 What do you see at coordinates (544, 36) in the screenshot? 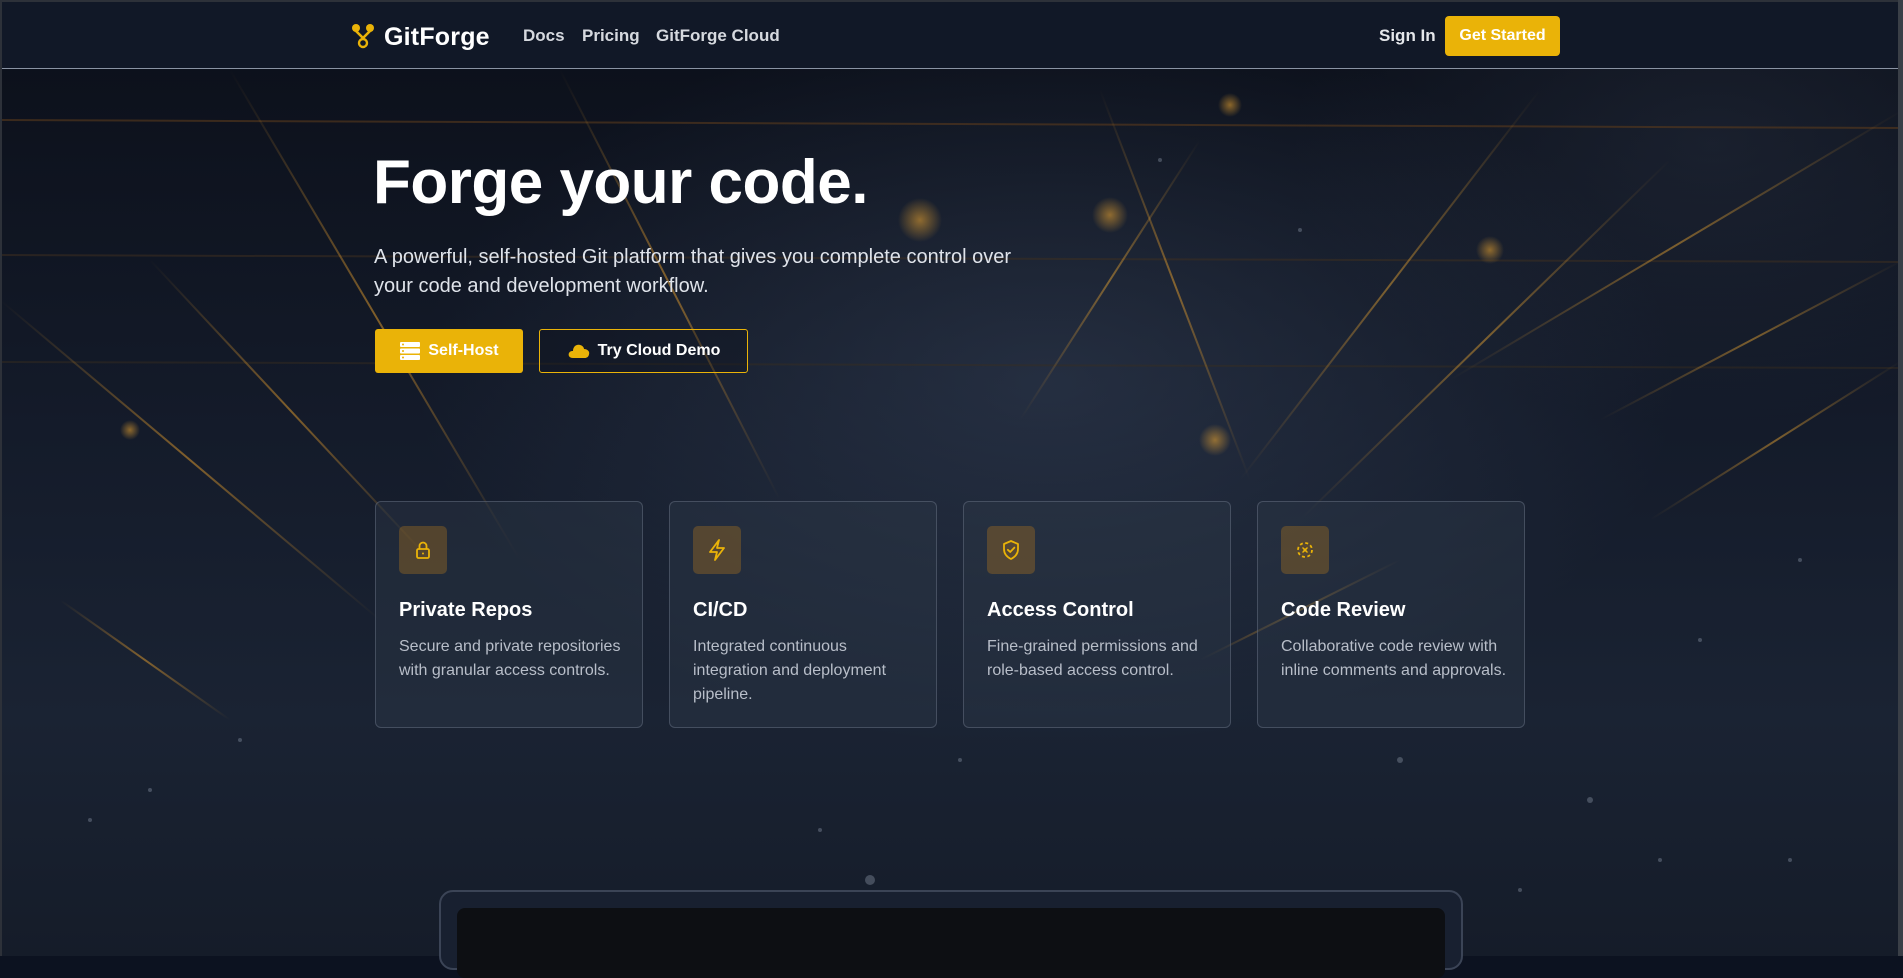
I see `nav-link-docs: Docs` at bounding box center [544, 36].